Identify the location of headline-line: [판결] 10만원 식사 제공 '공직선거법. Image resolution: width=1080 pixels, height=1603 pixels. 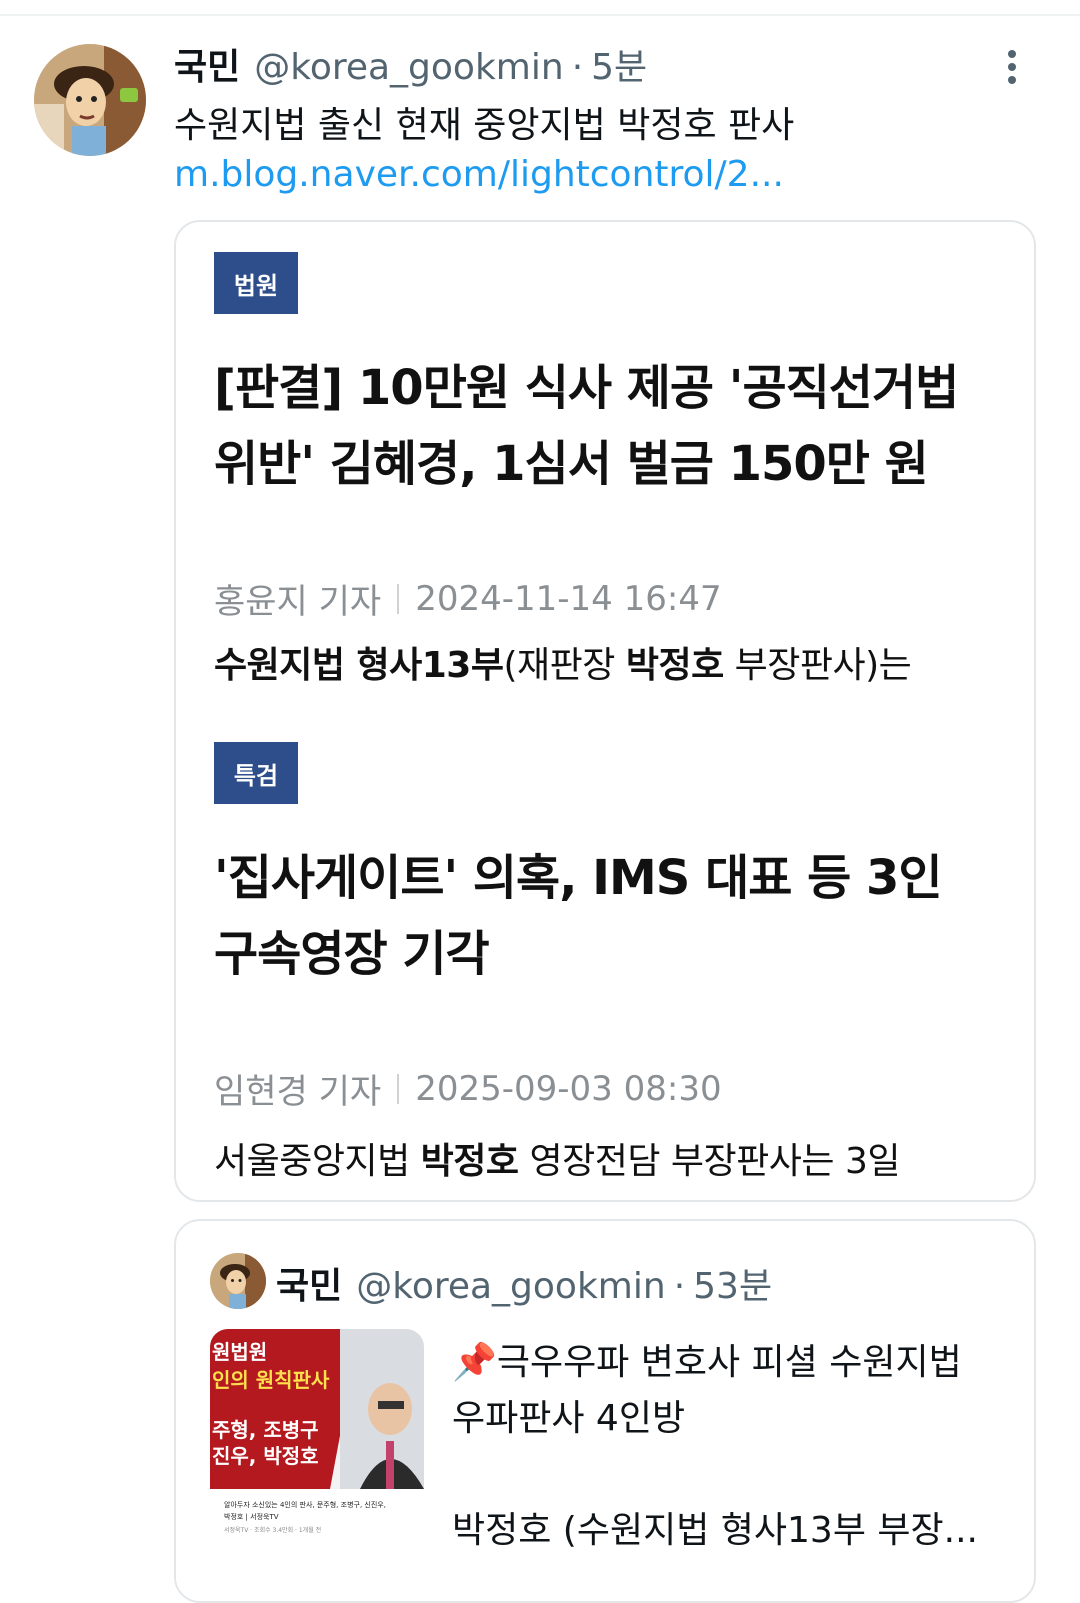
(586, 388).